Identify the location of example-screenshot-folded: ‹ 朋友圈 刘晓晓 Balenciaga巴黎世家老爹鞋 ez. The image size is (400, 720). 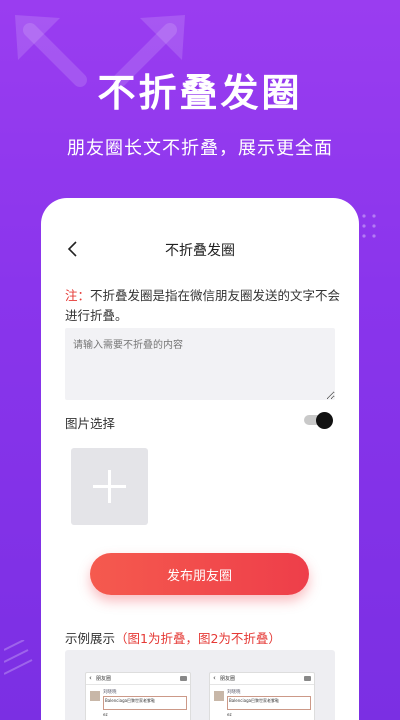
(138, 696).